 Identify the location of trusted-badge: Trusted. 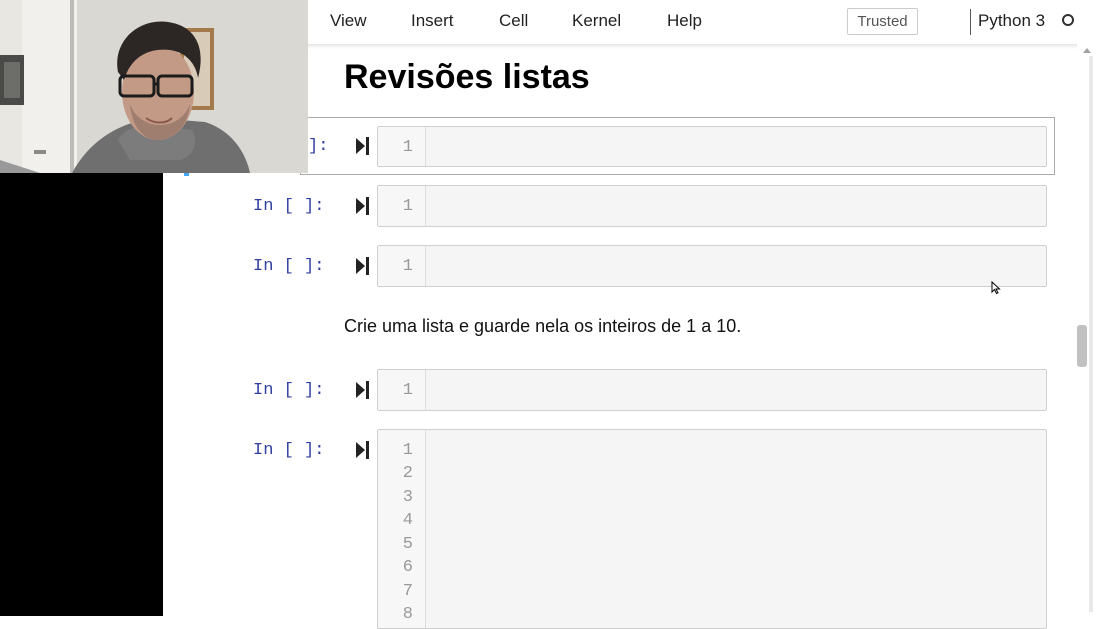
(882, 21).